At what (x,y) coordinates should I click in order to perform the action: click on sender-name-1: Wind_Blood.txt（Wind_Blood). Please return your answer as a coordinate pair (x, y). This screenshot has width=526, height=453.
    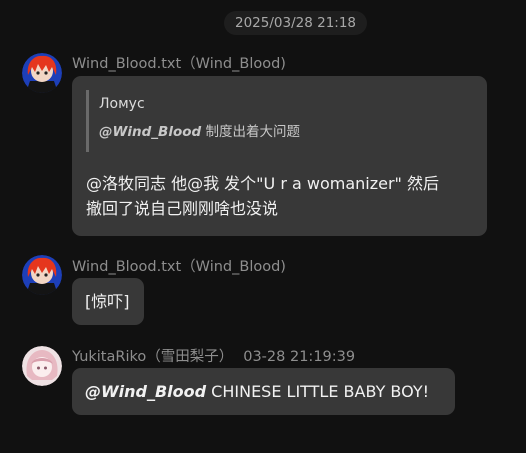
    Looking at the image, I should click on (179, 62).